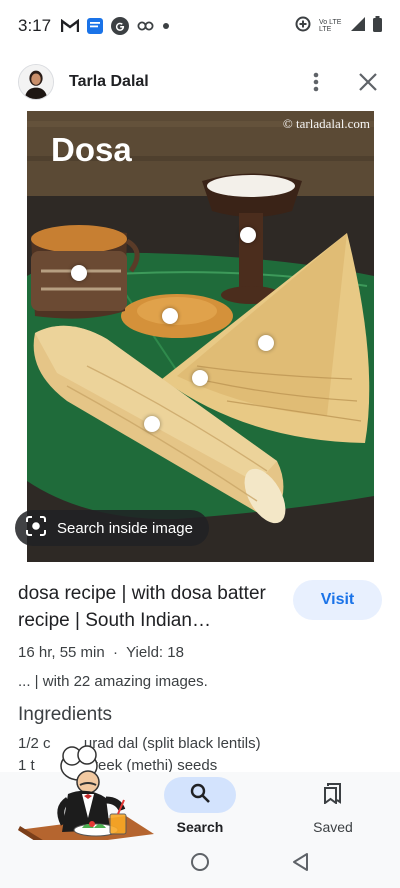 The height and width of the screenshot is (888, 400). I want to click on gmail-icon, so click(70, 26).